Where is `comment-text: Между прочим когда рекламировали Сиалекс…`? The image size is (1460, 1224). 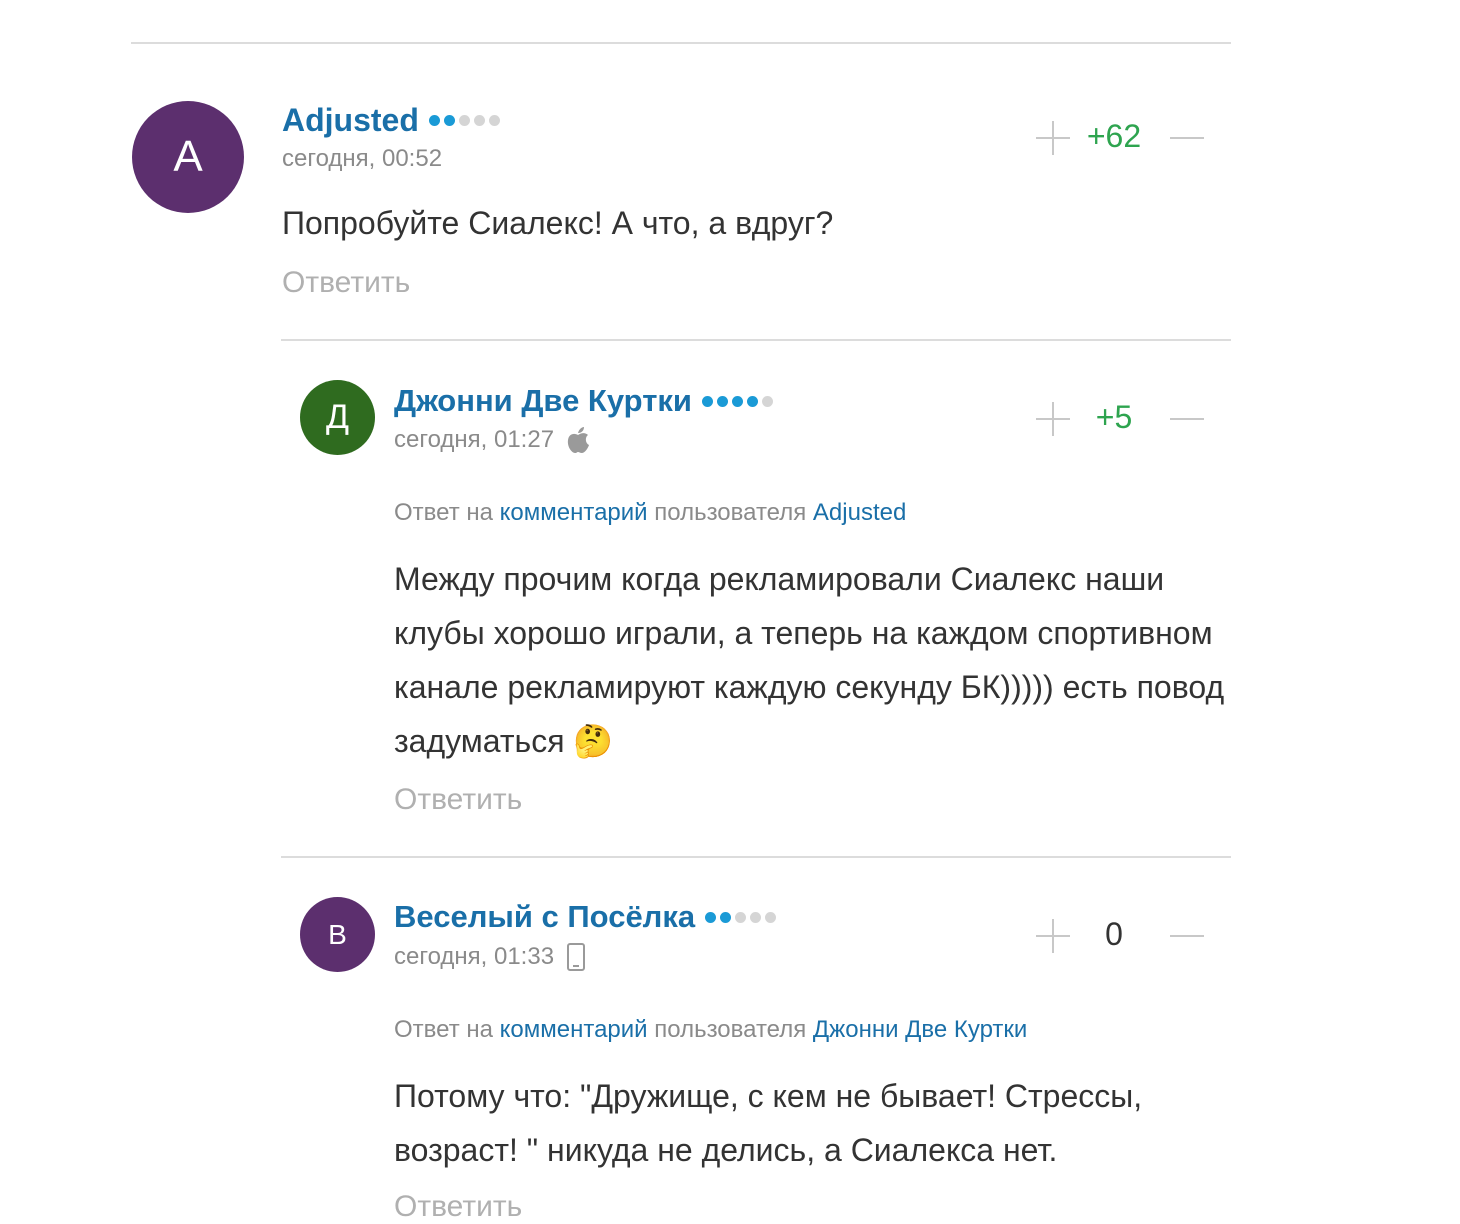 comment-text: Между прочим когда рекламировали Сиалекс… is located at coordinates (809, 660).